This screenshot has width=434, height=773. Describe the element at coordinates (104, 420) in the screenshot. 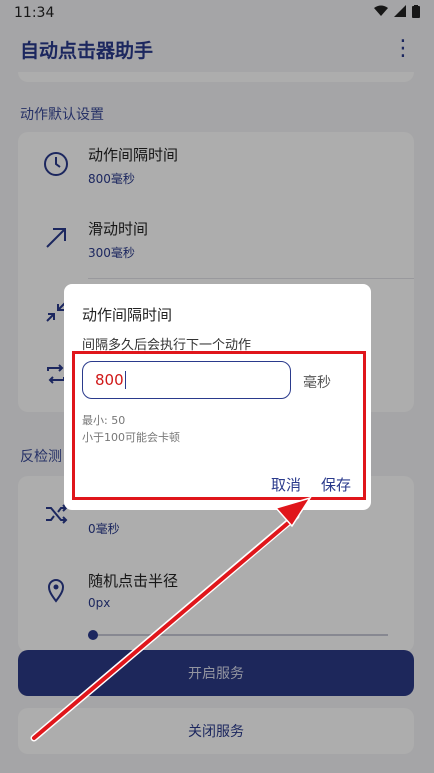

I see `hint-min: 最小: 50` at that location.